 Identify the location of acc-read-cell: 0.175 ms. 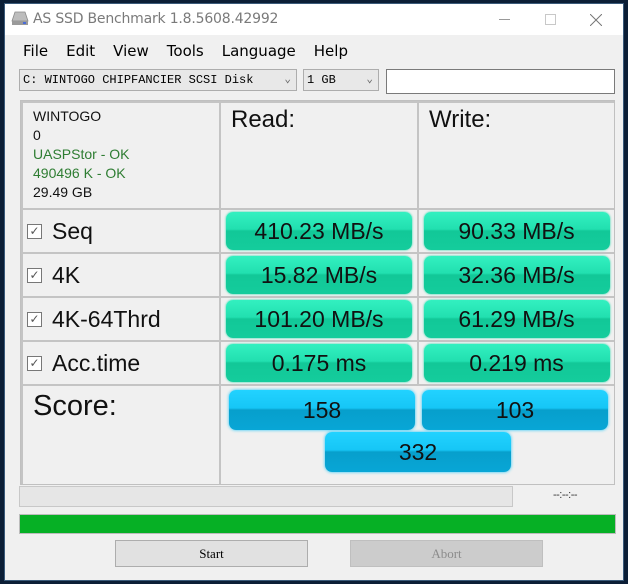
(318, 362).